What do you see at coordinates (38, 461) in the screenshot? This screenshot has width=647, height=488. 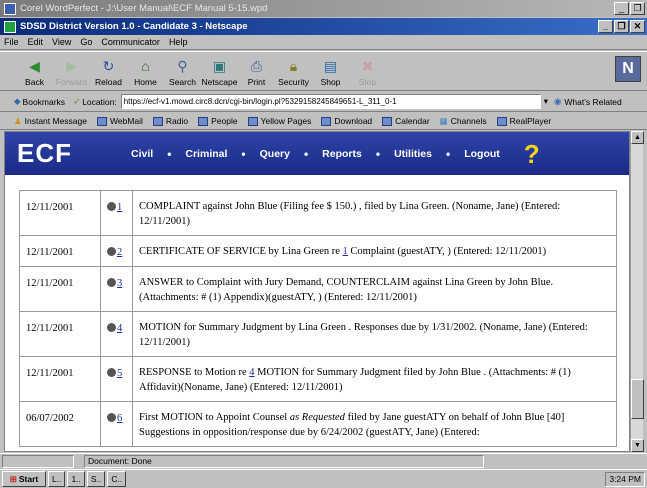 I see `security-status-icon` at bounding box center [38, 461].